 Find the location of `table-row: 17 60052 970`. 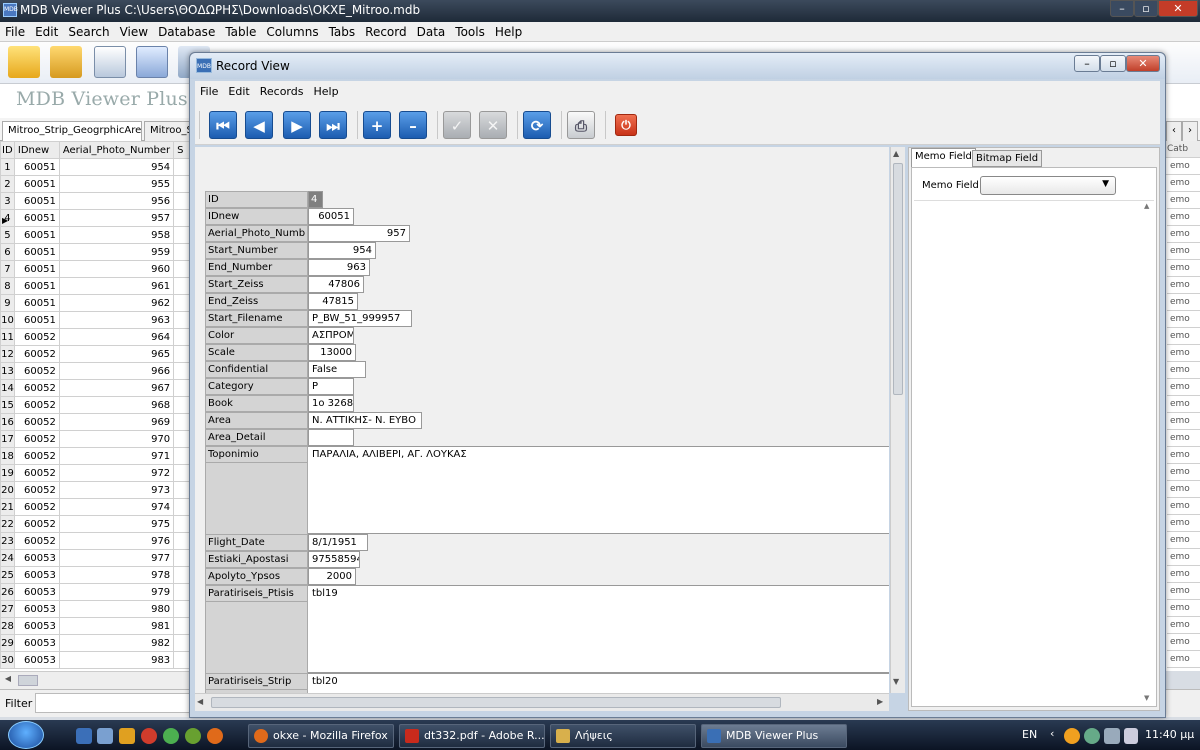

table-row: 17 60052 970 is located at coordinates (96, 439).